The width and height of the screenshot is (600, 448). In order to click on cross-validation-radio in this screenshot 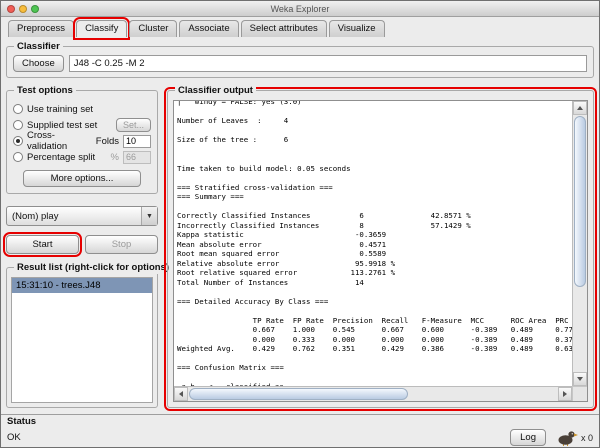, I will do `click(18, 141)`.